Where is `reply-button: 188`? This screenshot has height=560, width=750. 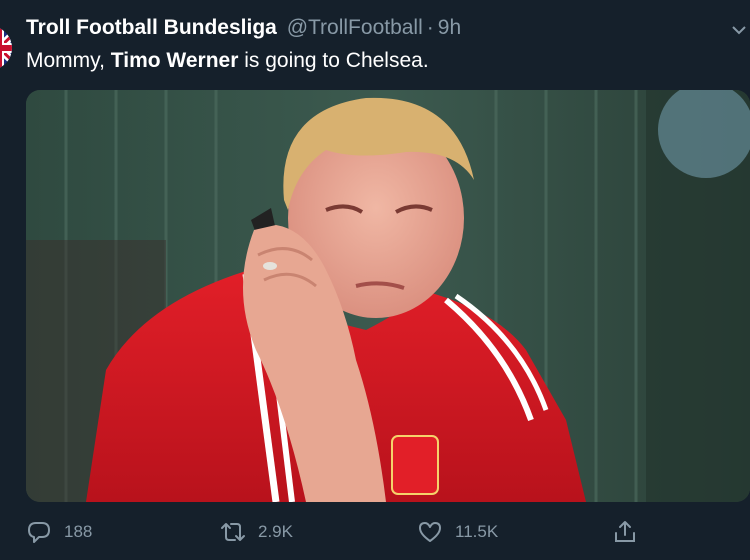 reply-button: 188 is located at coordinates (59, 532).